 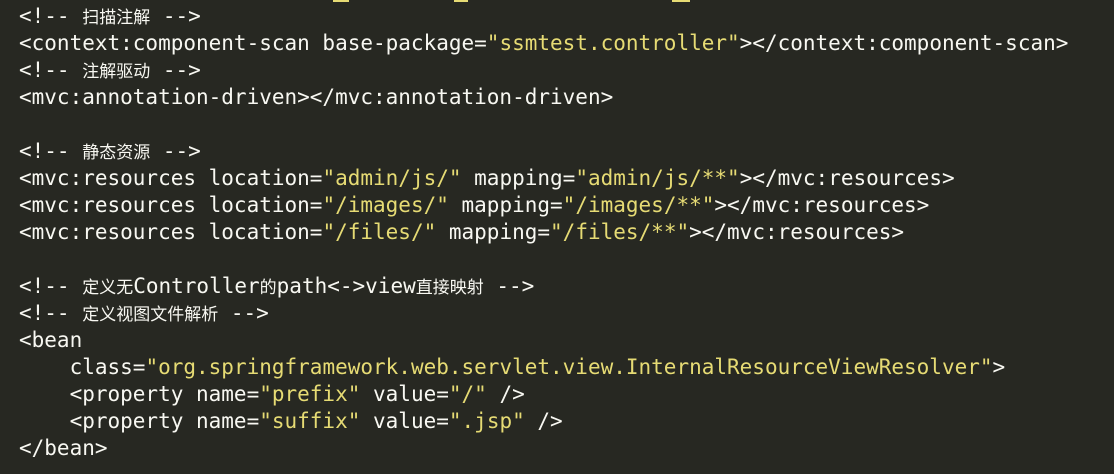 I want to click on string-token: "/files/", so click(x=379, y=232).